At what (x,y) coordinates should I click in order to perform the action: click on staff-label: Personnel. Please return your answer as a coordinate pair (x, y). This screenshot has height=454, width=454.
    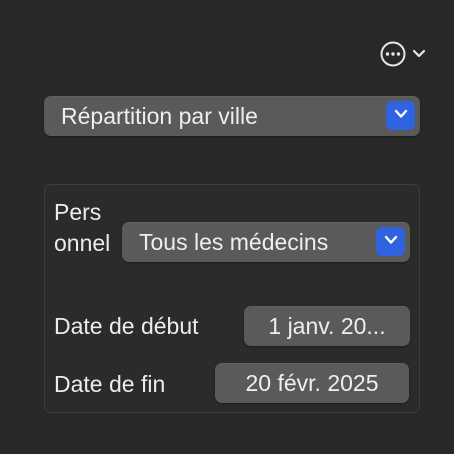
    Looking at the image, I should click on (82, 227).